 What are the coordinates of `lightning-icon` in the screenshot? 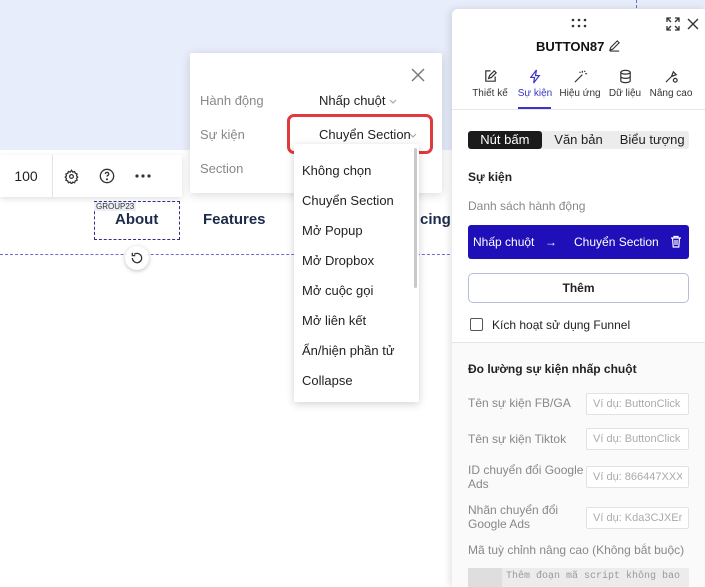 It's located at (534, 76).